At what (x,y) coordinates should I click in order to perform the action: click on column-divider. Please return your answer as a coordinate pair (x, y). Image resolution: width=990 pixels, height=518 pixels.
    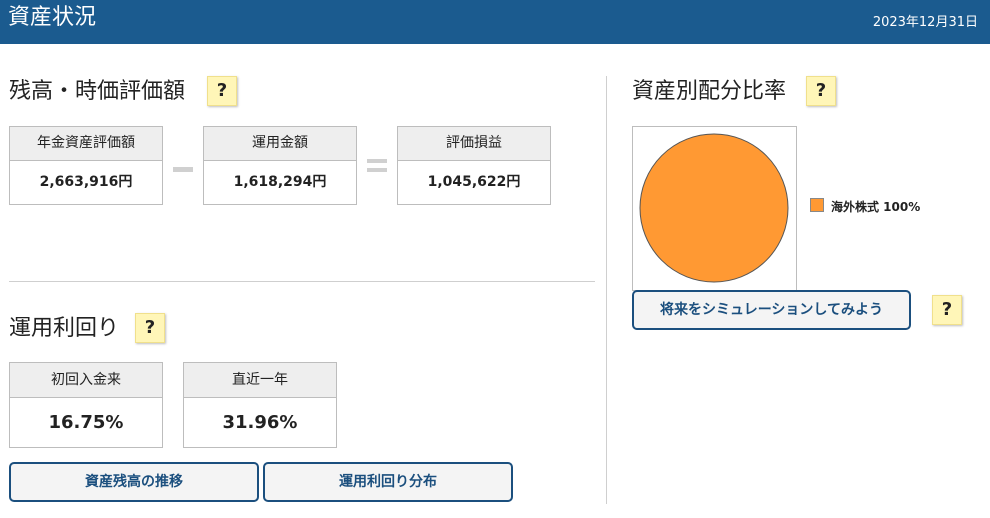
    Looking at the image, I should click on (606, 290).